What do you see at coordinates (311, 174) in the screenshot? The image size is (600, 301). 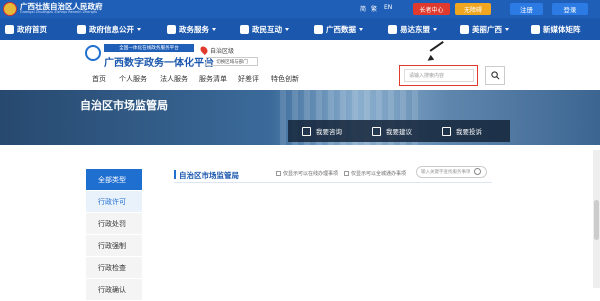 I see `checkbox-label: 仅显示可以在线办理事项` at bounding box center [311, 174].